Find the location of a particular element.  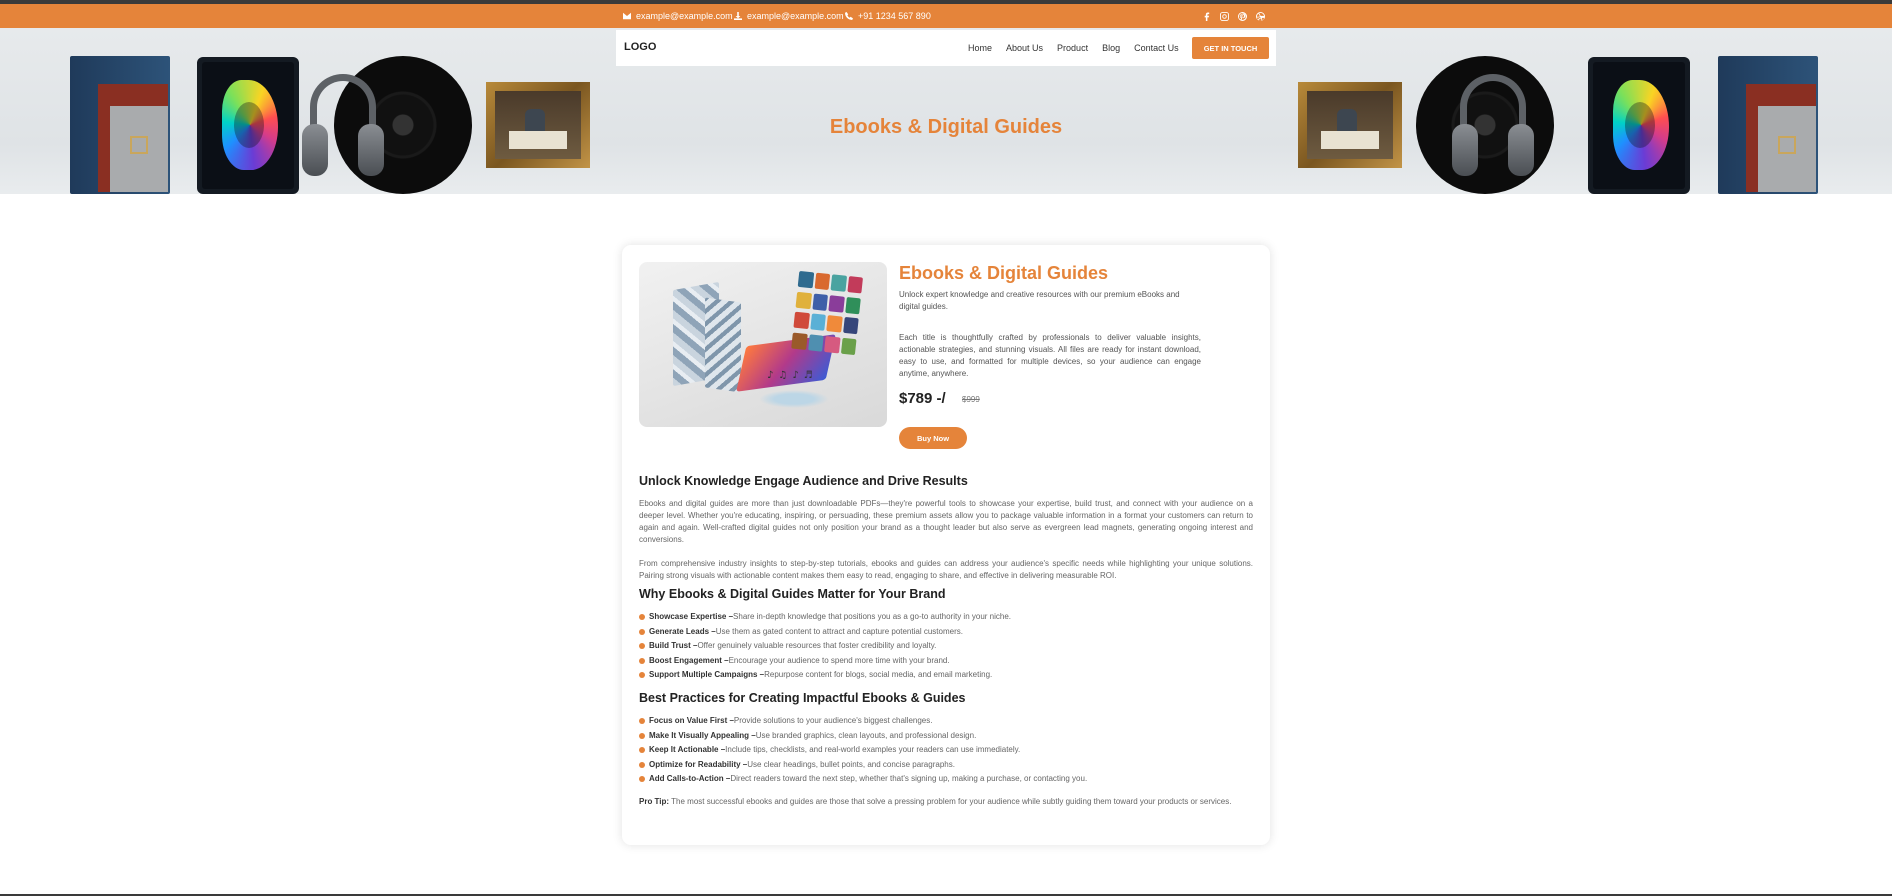

facebook-icon is located at coordinates (1206, 16).